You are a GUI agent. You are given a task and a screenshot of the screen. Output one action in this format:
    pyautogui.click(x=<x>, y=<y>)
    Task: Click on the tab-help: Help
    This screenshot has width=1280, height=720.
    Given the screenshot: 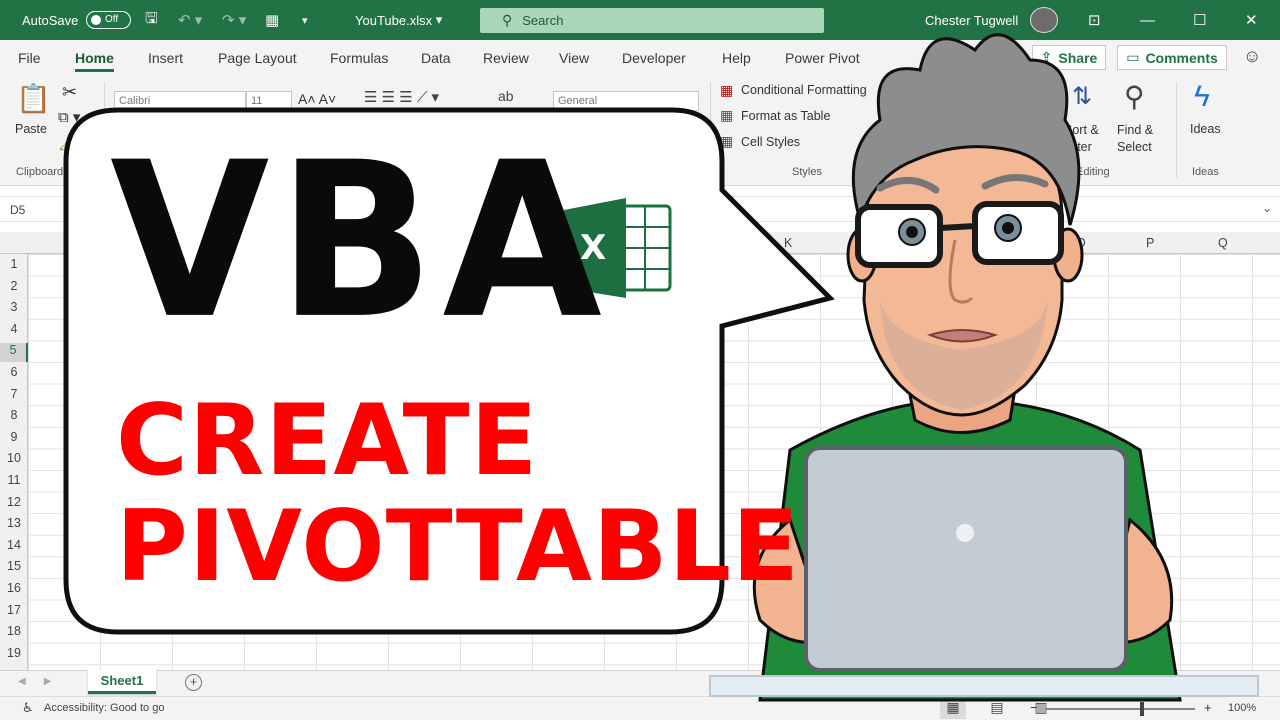 What is the action you would take?
    pyautogui.click(x=736, y=58)
    